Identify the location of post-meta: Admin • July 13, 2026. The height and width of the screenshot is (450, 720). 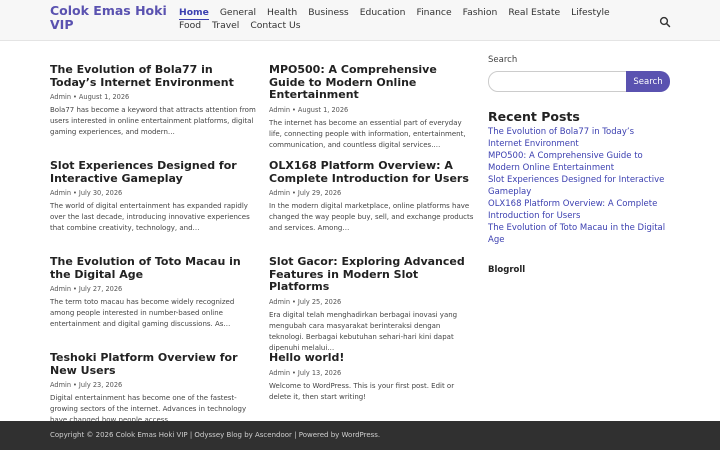
(305, 372).